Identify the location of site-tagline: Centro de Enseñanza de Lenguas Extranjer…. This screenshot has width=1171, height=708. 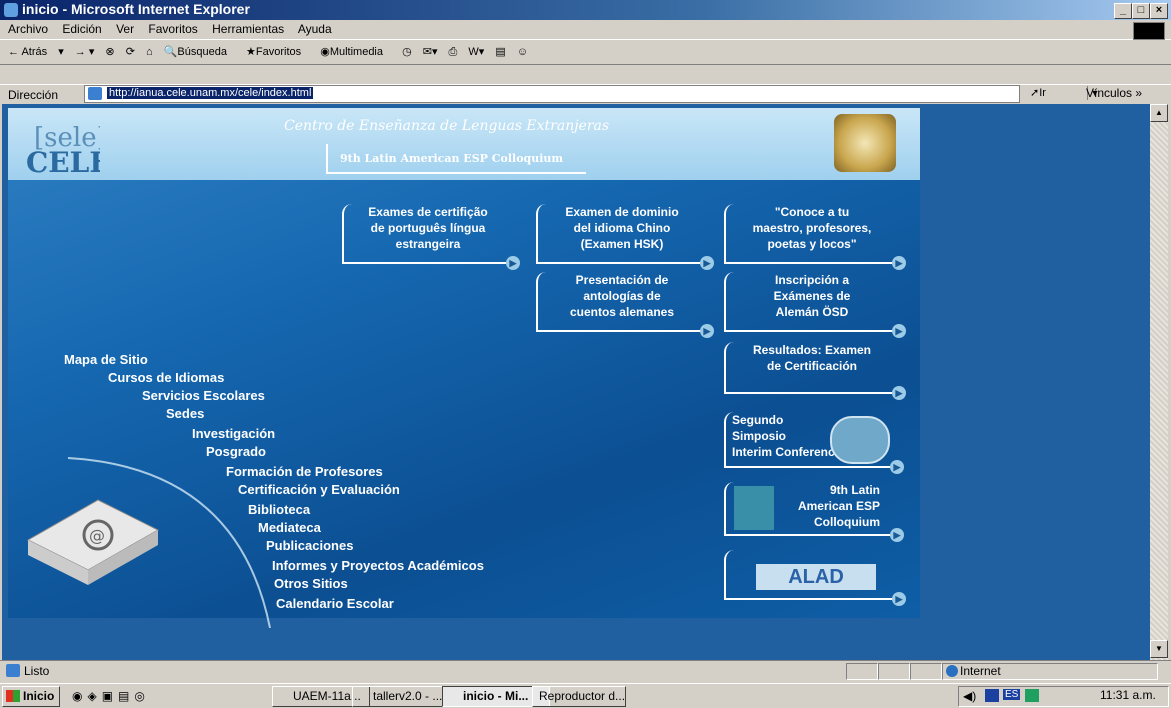
(447, 126).